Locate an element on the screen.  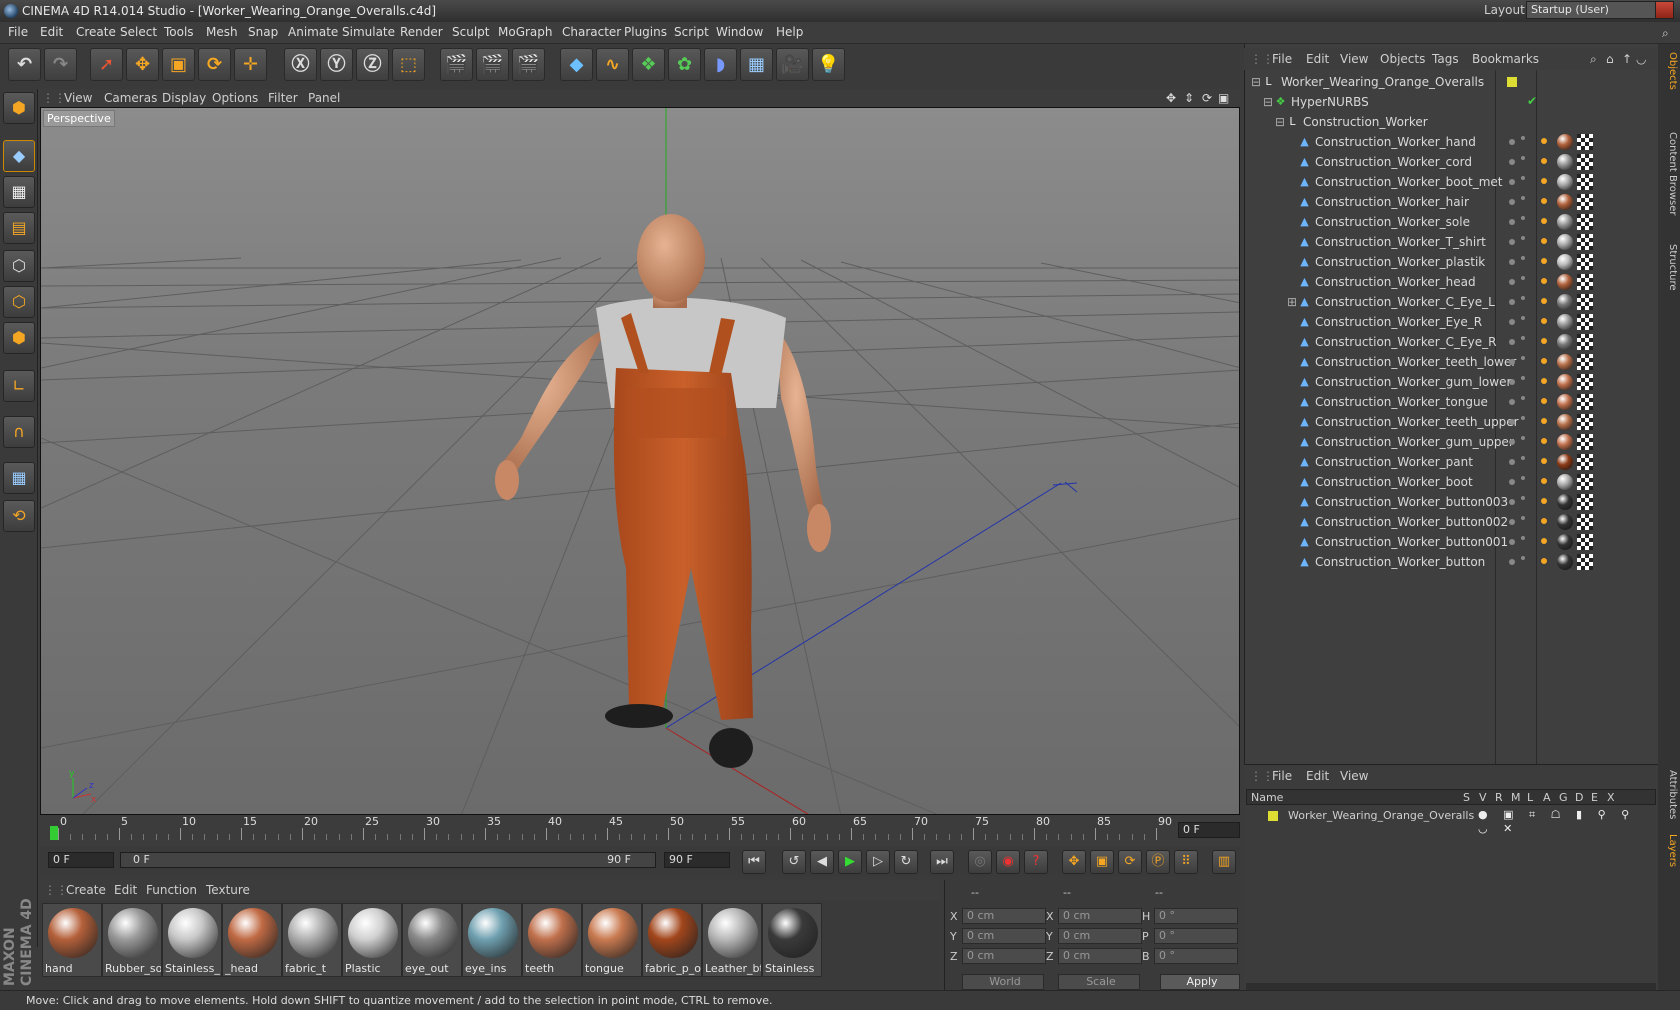
previous-key-button: ↺ is located at coordinates (794, 862).